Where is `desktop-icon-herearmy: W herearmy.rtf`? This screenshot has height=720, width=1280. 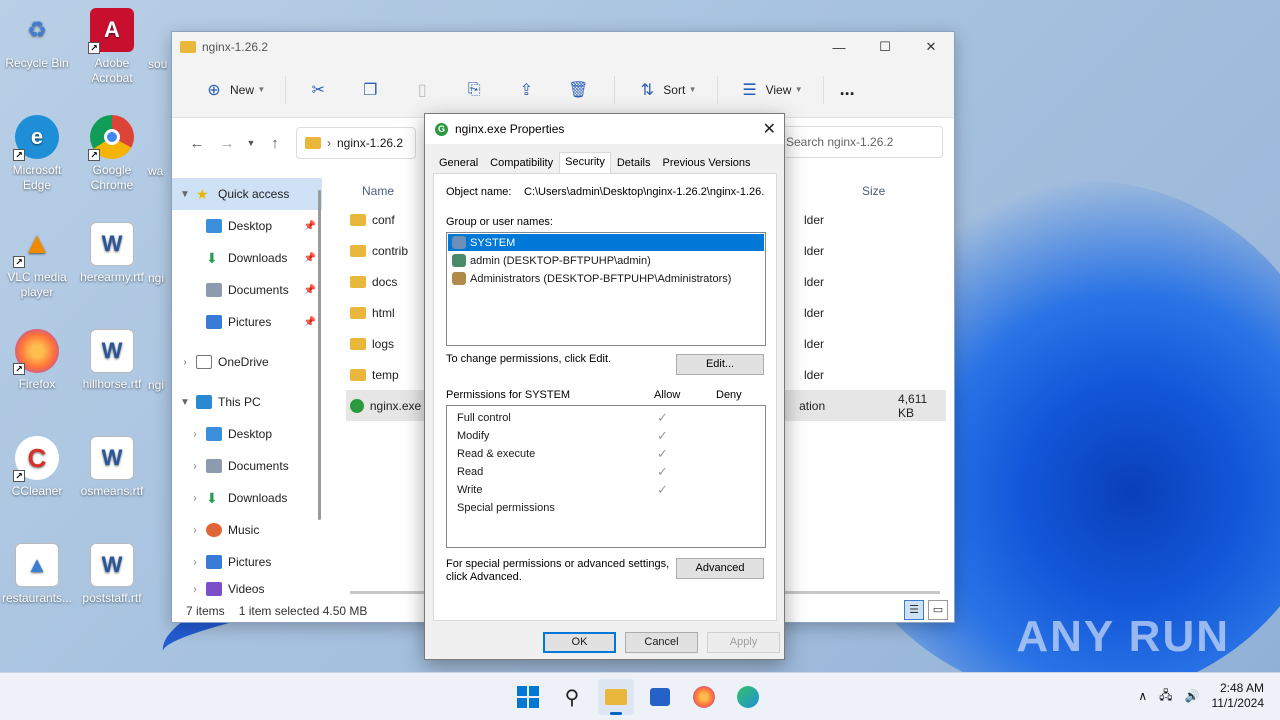
desktop-icon-herearmy: W herearmy.rtf is located at coordinates (112, 253).